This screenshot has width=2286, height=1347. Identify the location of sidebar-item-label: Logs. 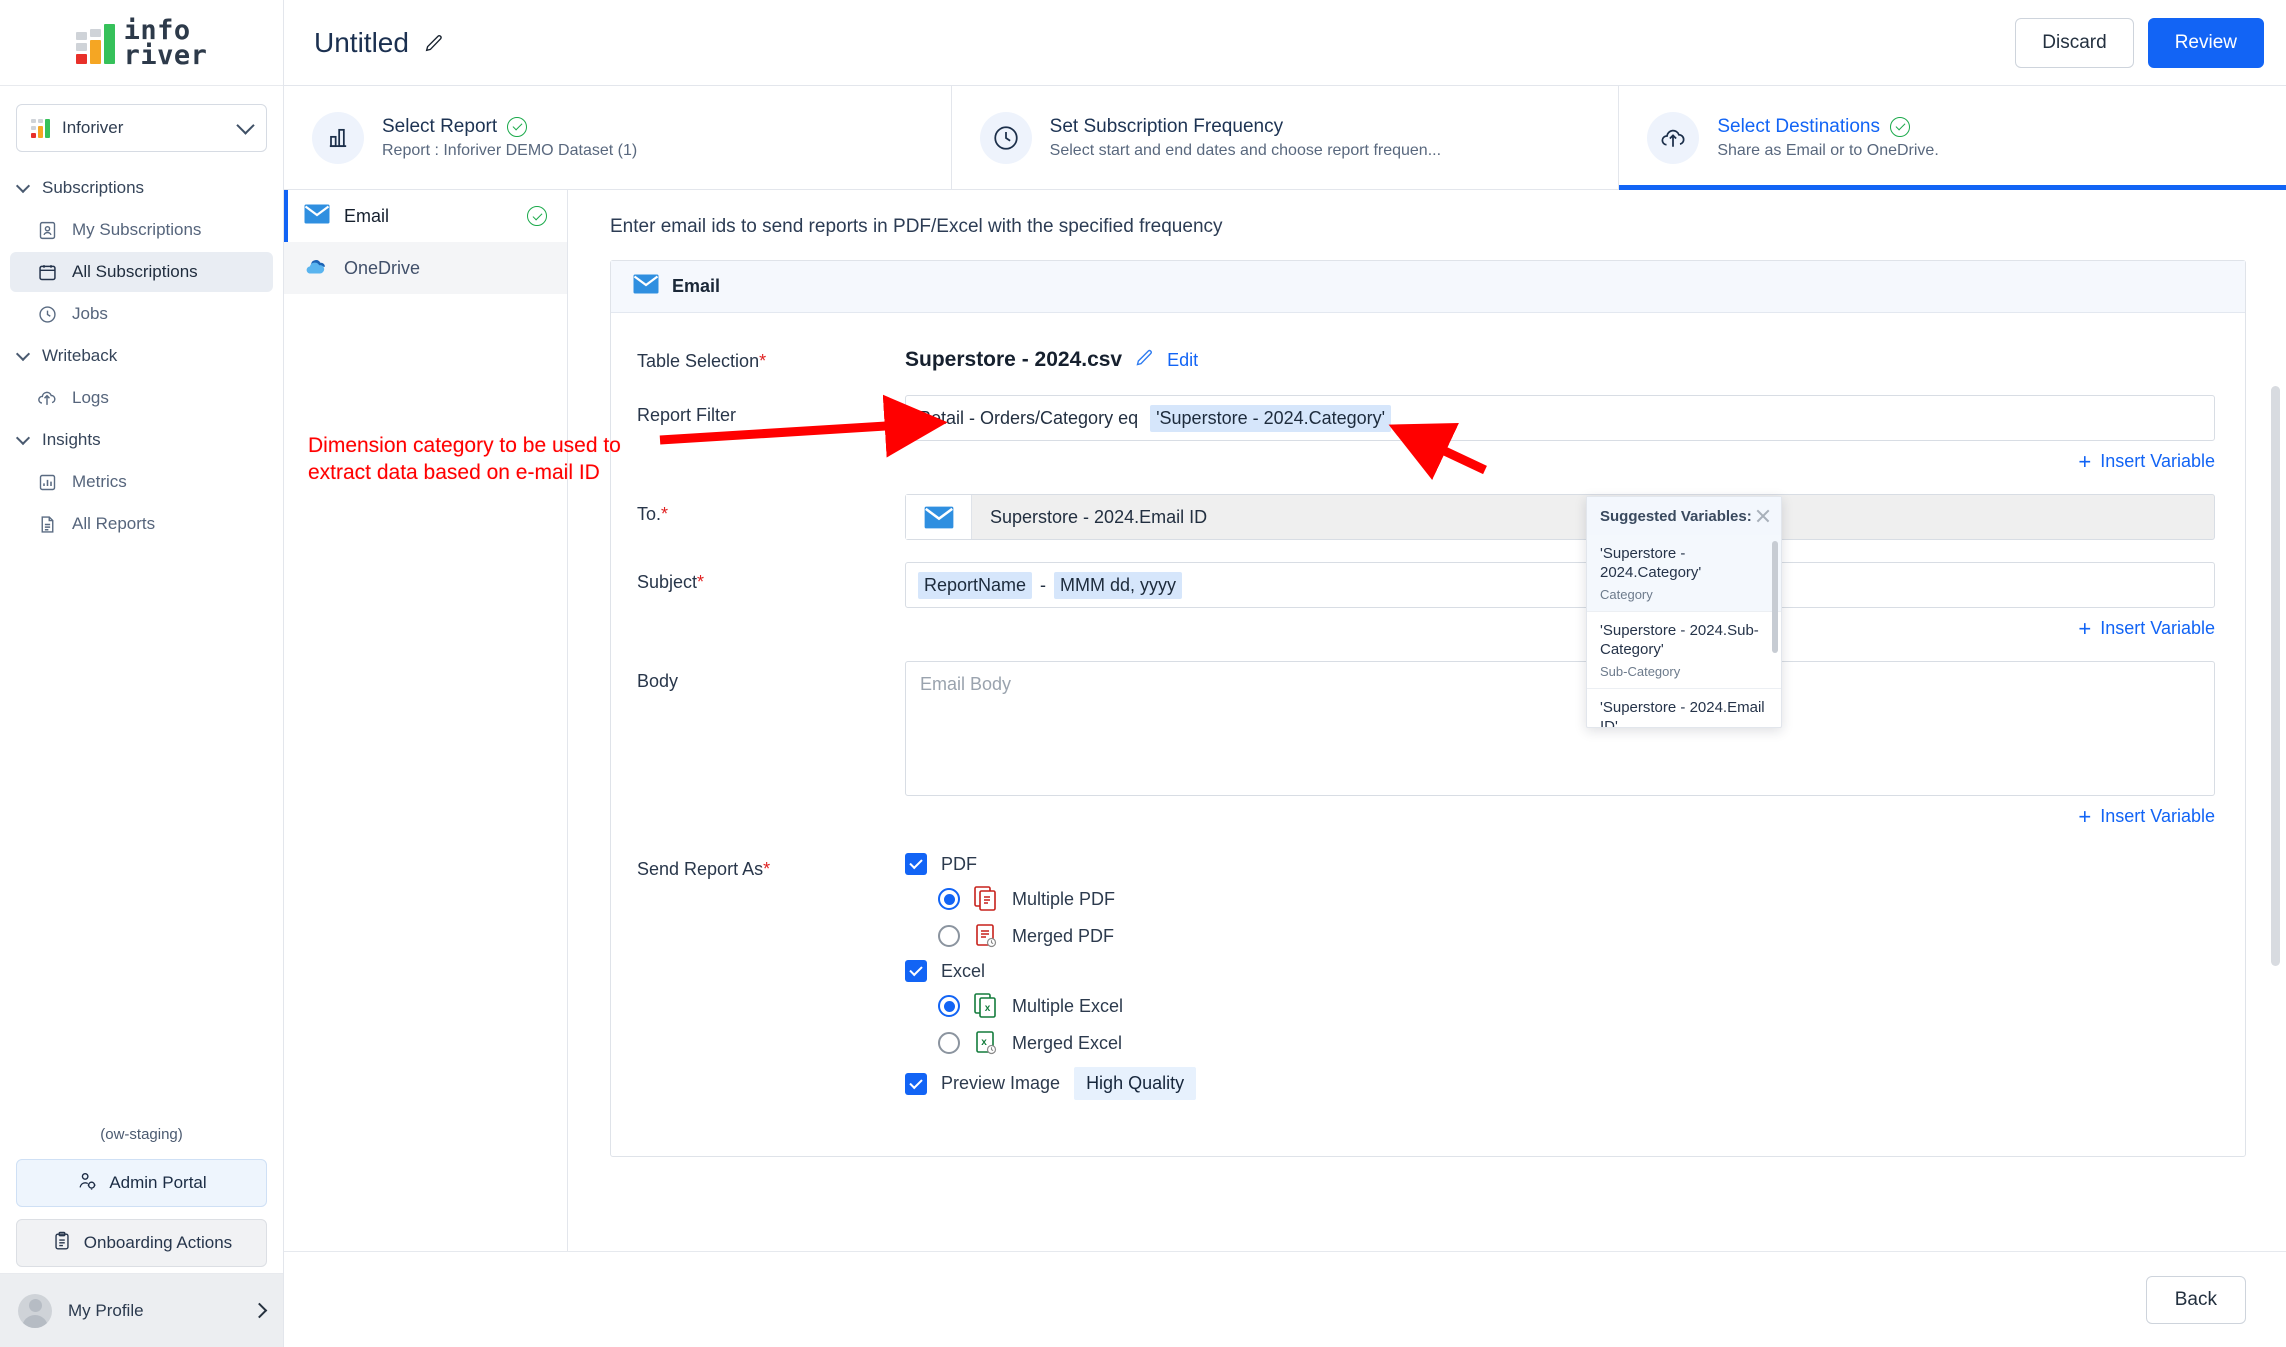
(90, 397).